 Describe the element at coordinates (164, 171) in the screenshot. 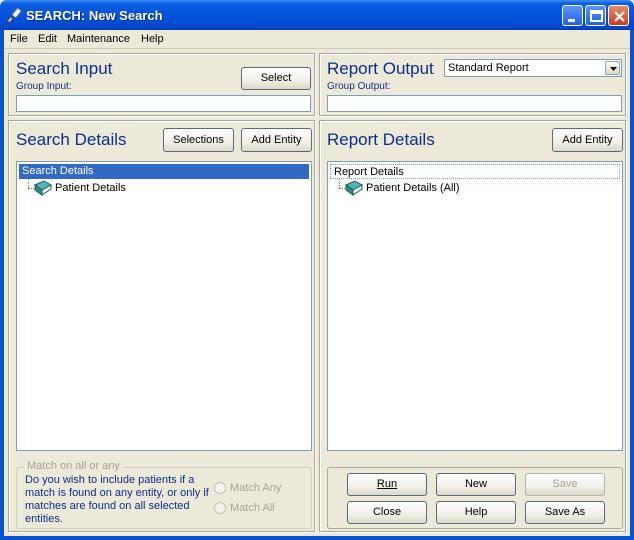

I see `tree-node-search-details: Search Details` at that location.